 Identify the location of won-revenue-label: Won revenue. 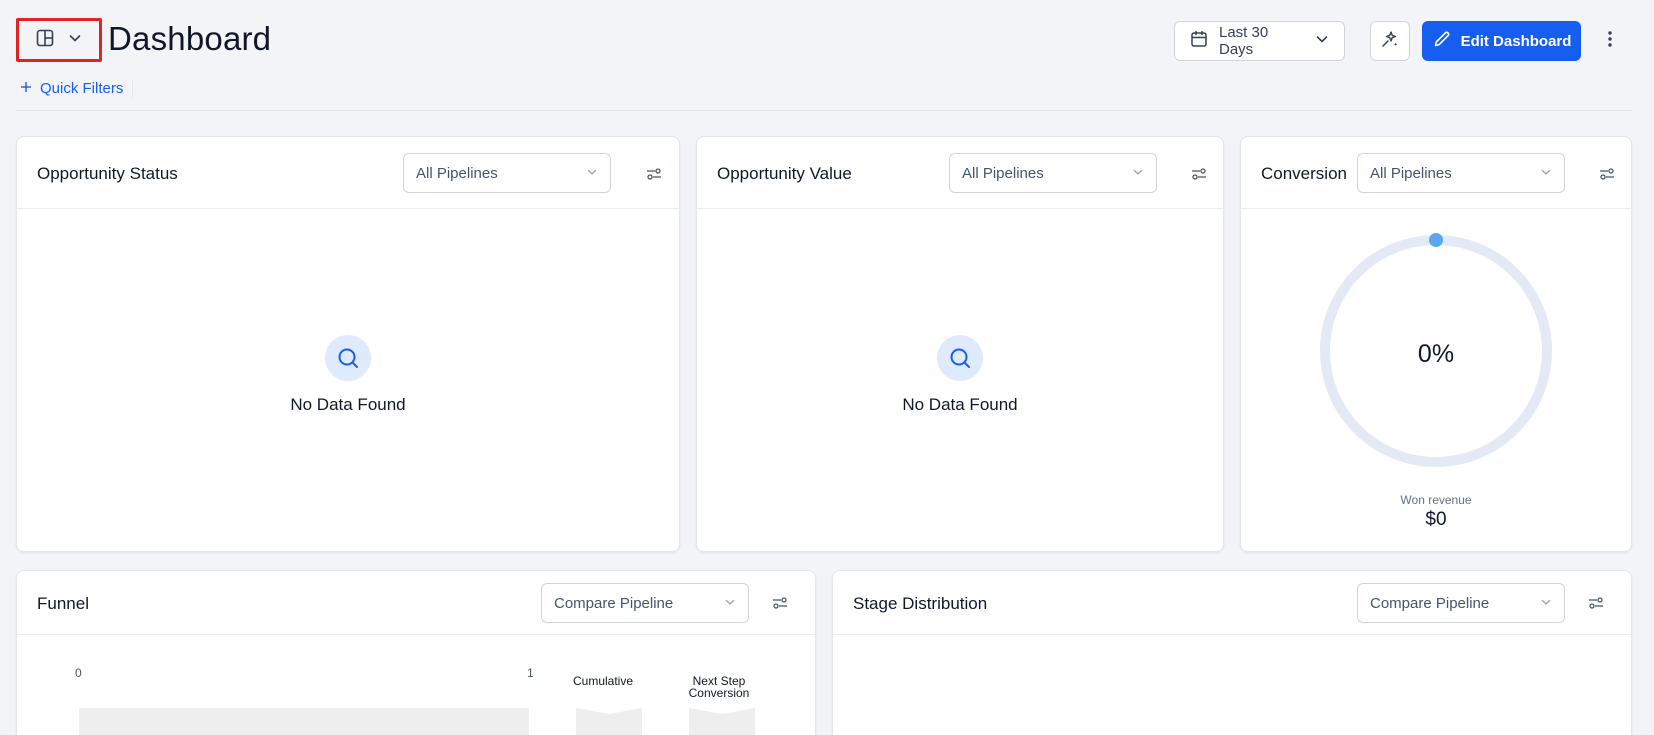
(1436, 500).